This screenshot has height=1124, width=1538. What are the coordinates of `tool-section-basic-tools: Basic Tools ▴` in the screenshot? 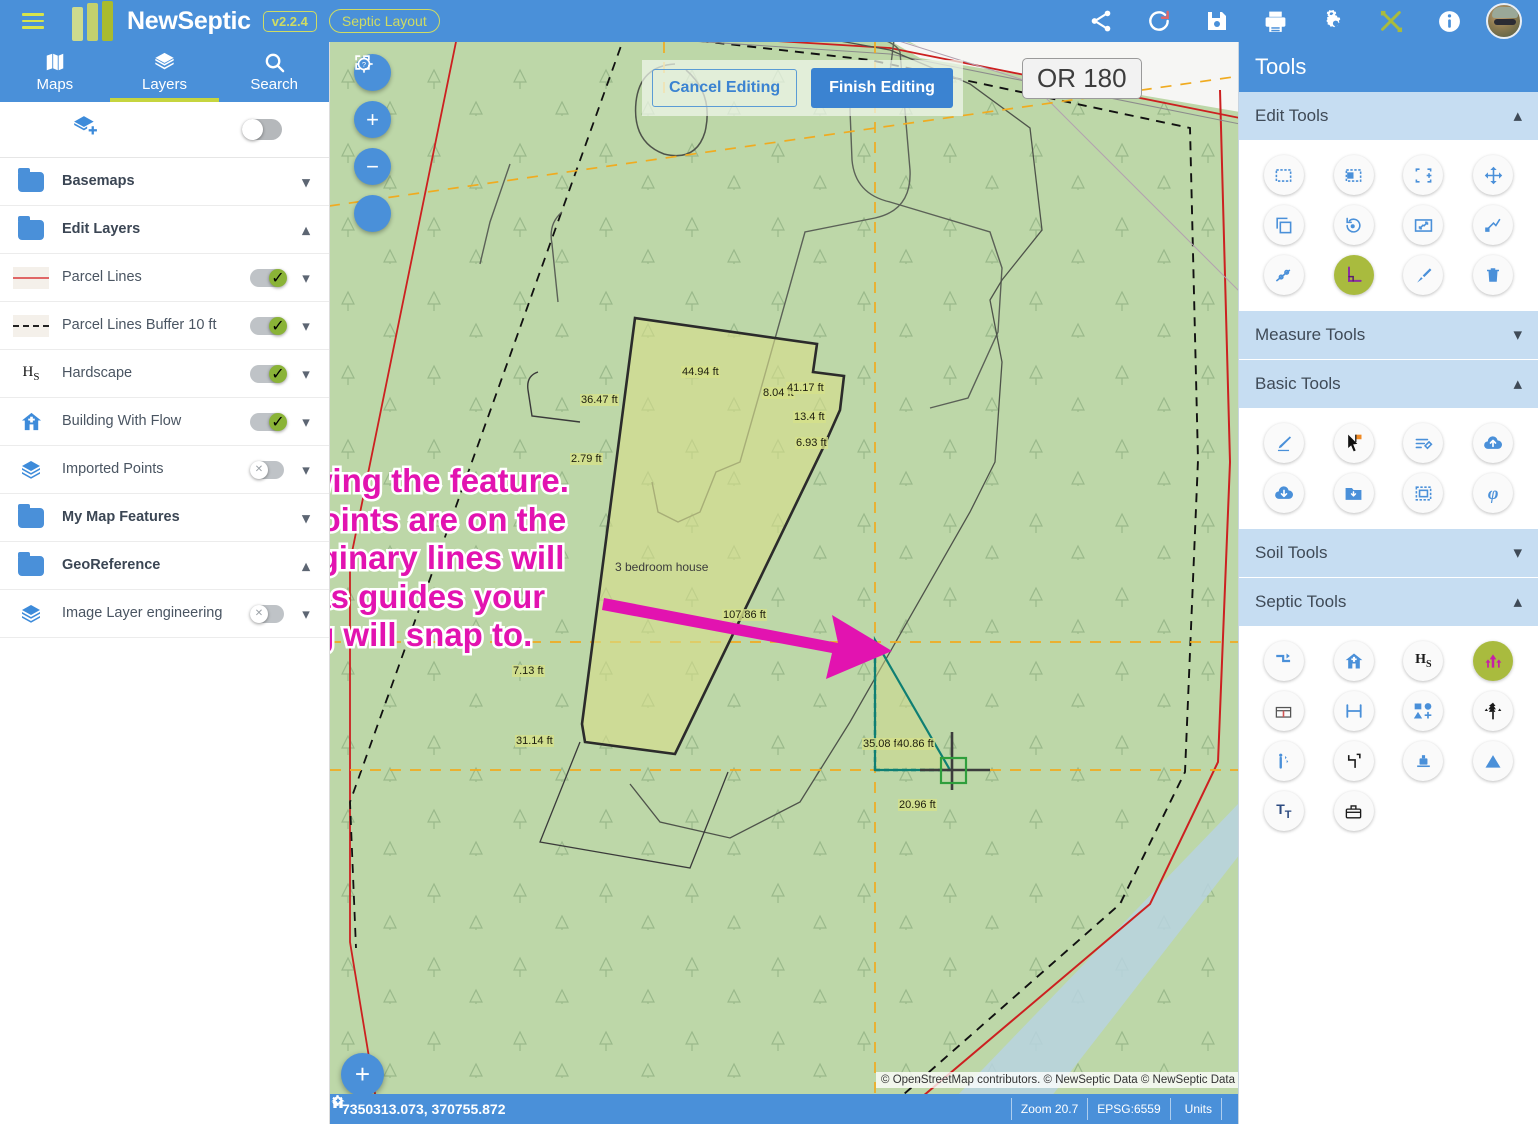 It's located at (1388, 384).